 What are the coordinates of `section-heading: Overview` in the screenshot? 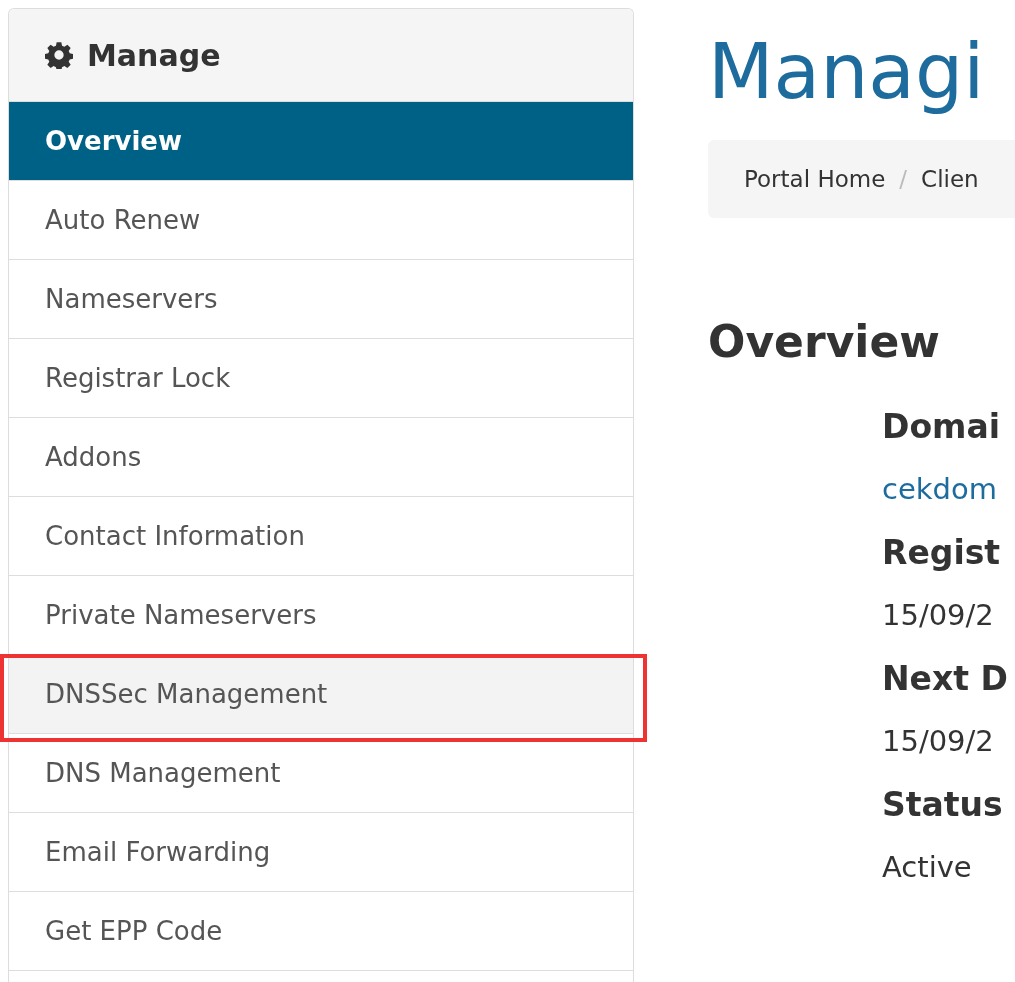 It's located at (824, 341).